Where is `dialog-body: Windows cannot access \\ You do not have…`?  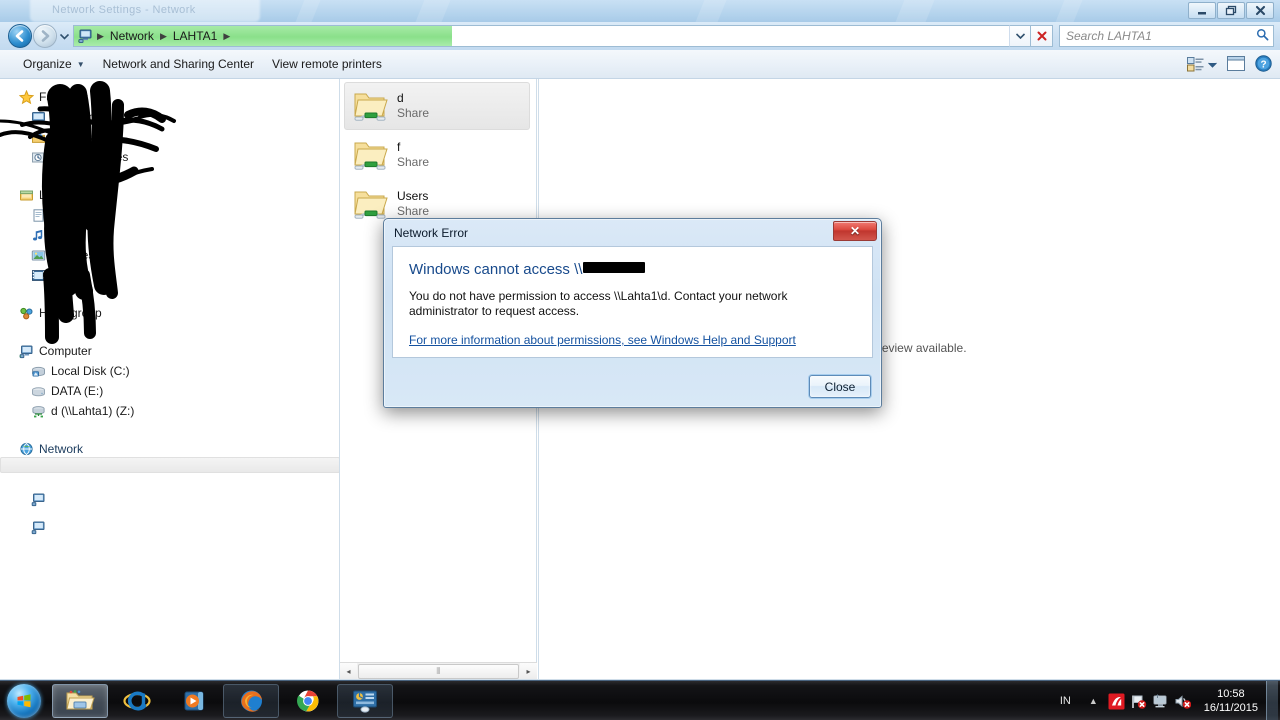 dialog-body: Windows cannot access \\ You do not have… is located at coordinates (632, 302).